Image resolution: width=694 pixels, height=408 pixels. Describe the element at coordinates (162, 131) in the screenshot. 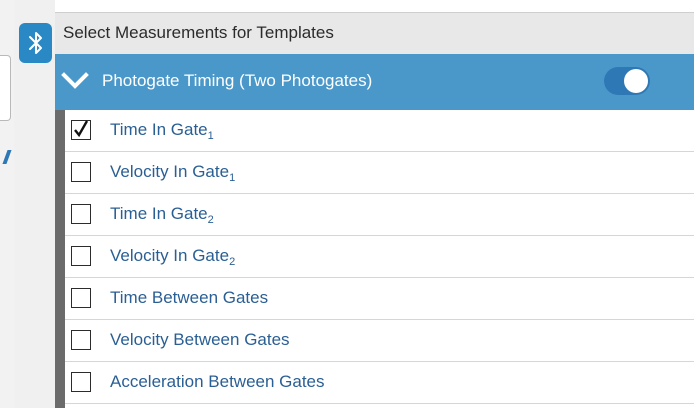

I see `measurement-label: Time In Gate1` at that location.